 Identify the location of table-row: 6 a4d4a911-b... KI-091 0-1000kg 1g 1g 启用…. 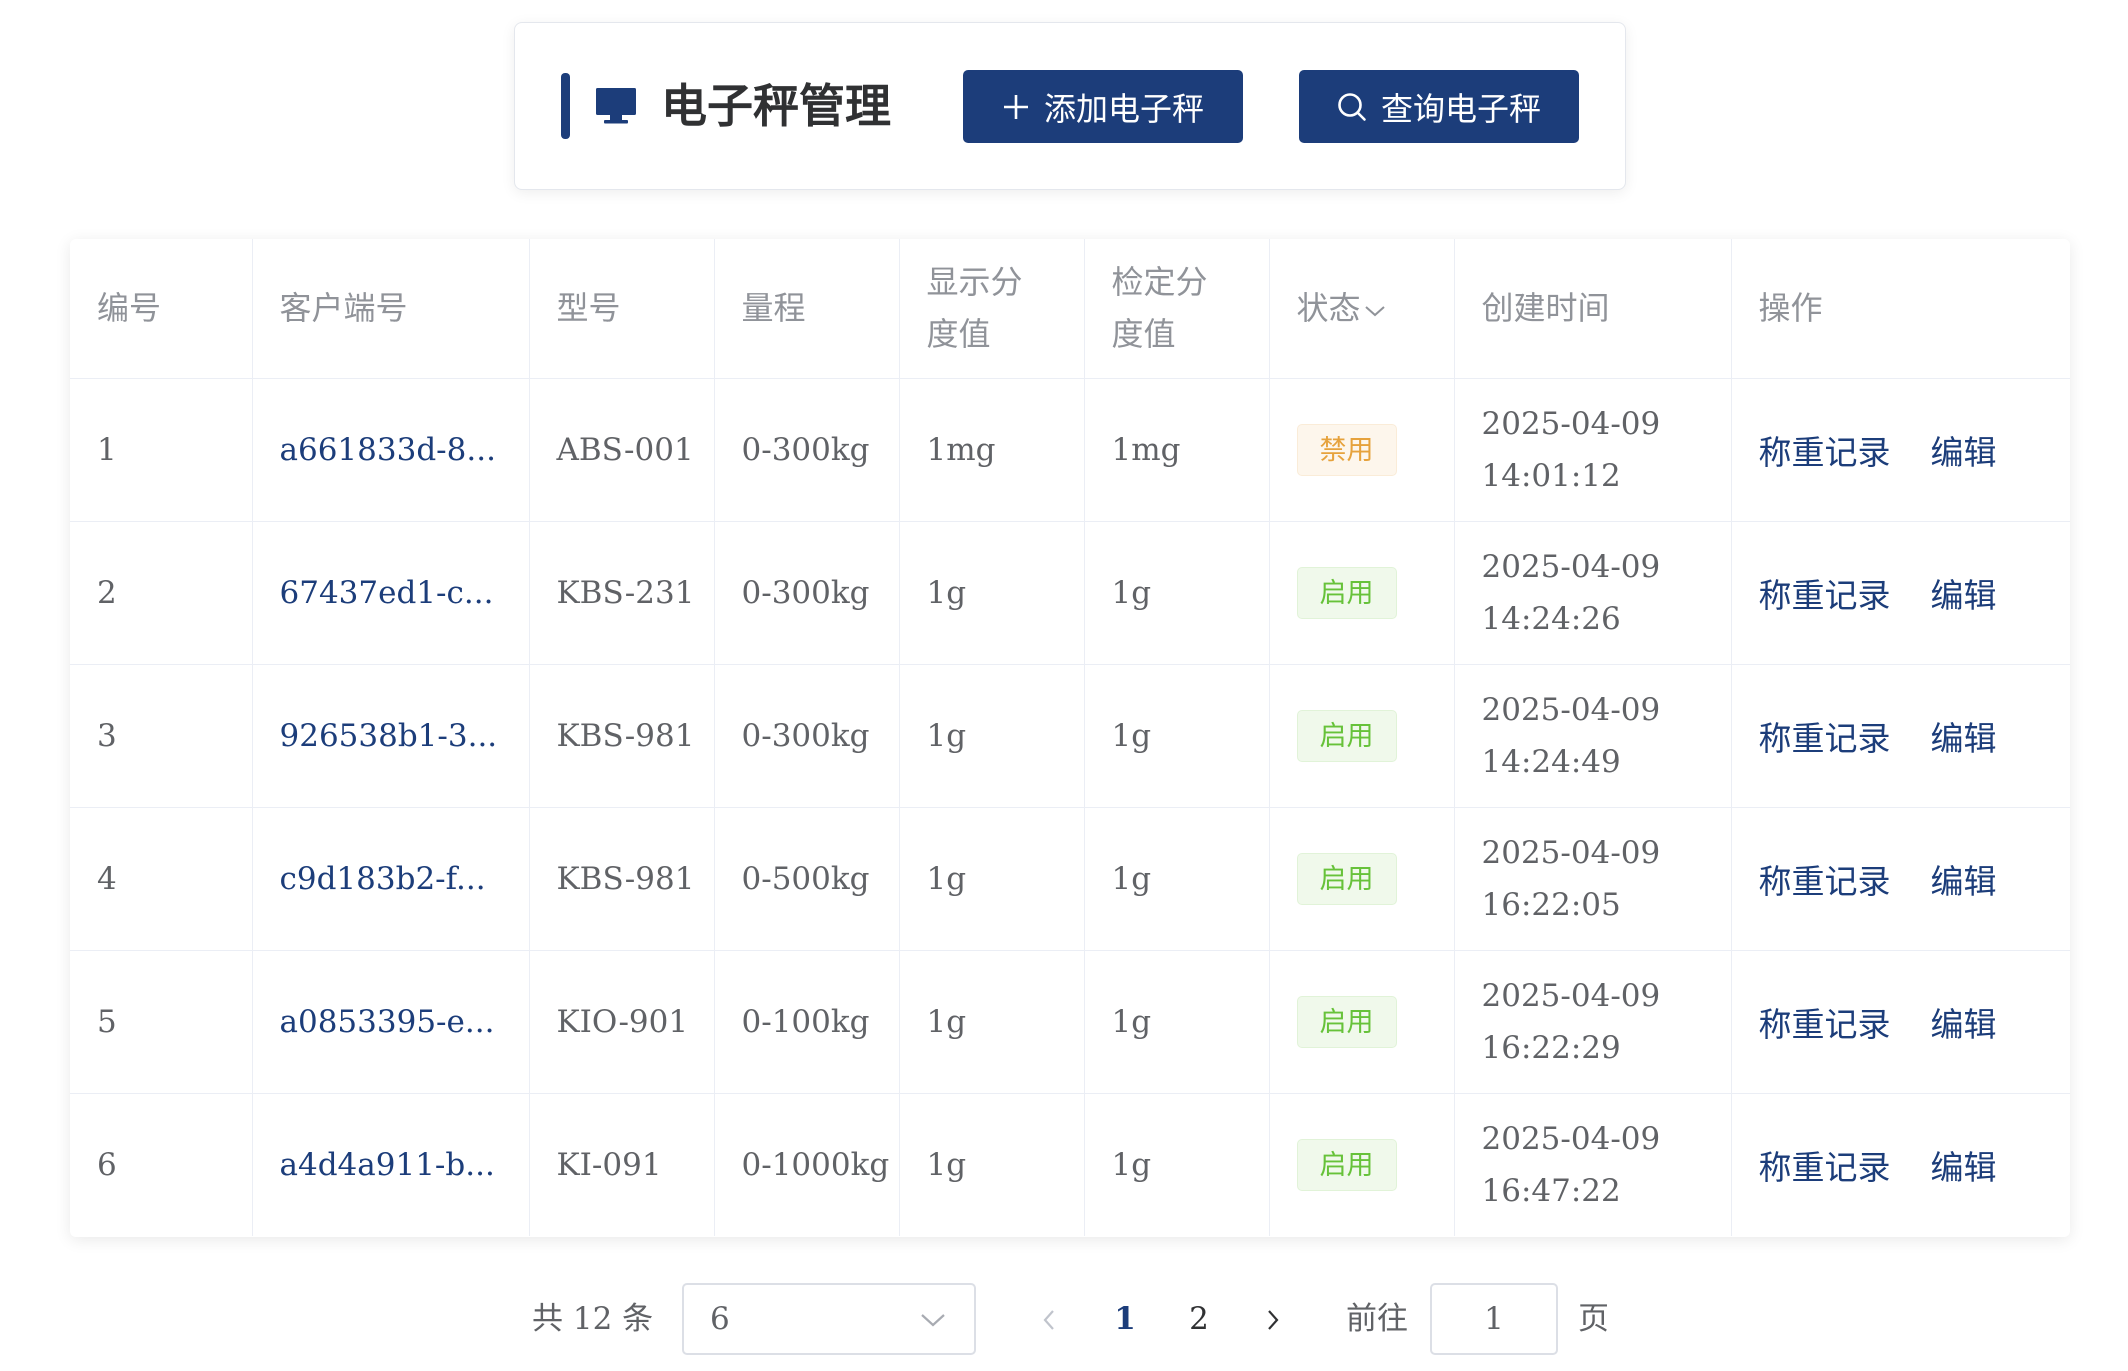
(1070, 1164).